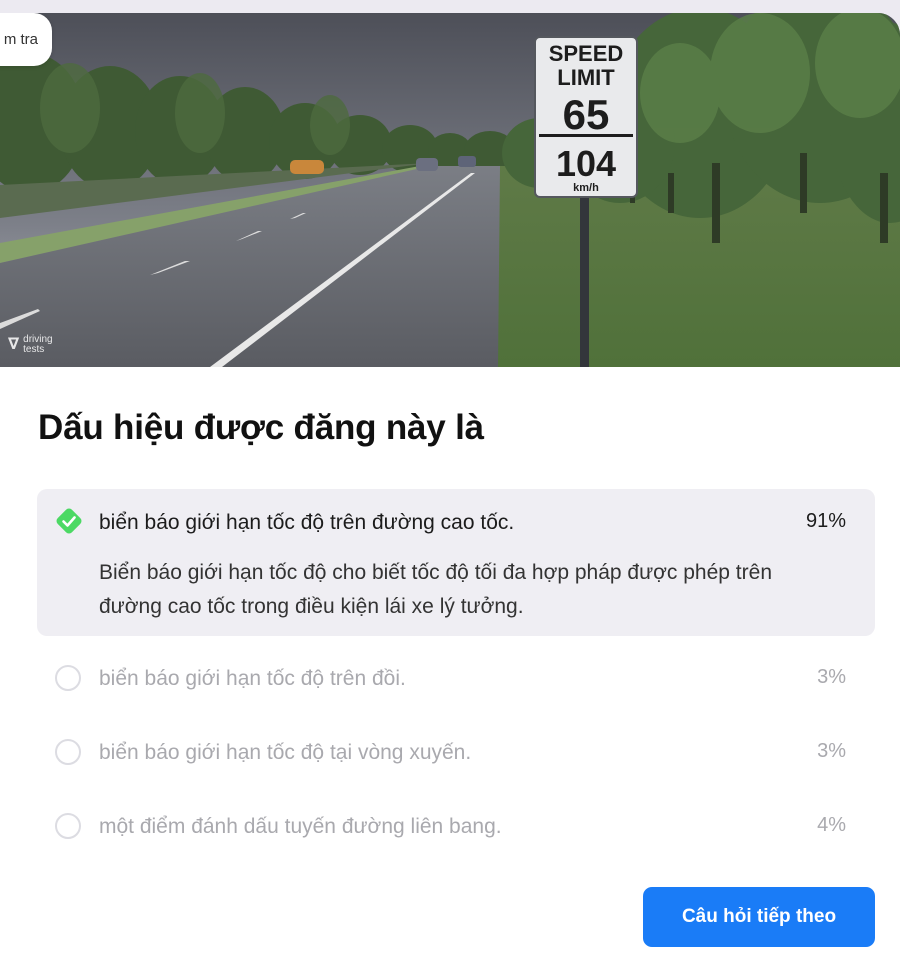 The image size is (900, 980). What do you see at coordinates (586, 53) in the screenshot?
I see `sign-speed-text: SPEED` at bounding box center [586, 53].